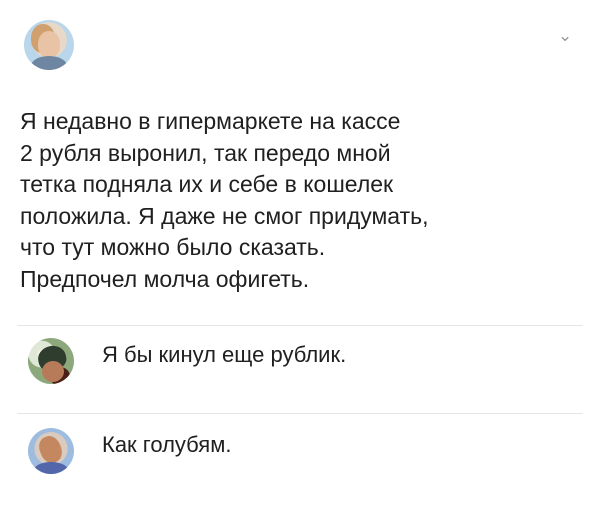 The image size is (600, 511). What do you see at coordinates (224, 354) in the screenshot?
I see `comment-text: Я бы кинул еще рублик.` at bounding box center [224, 354].